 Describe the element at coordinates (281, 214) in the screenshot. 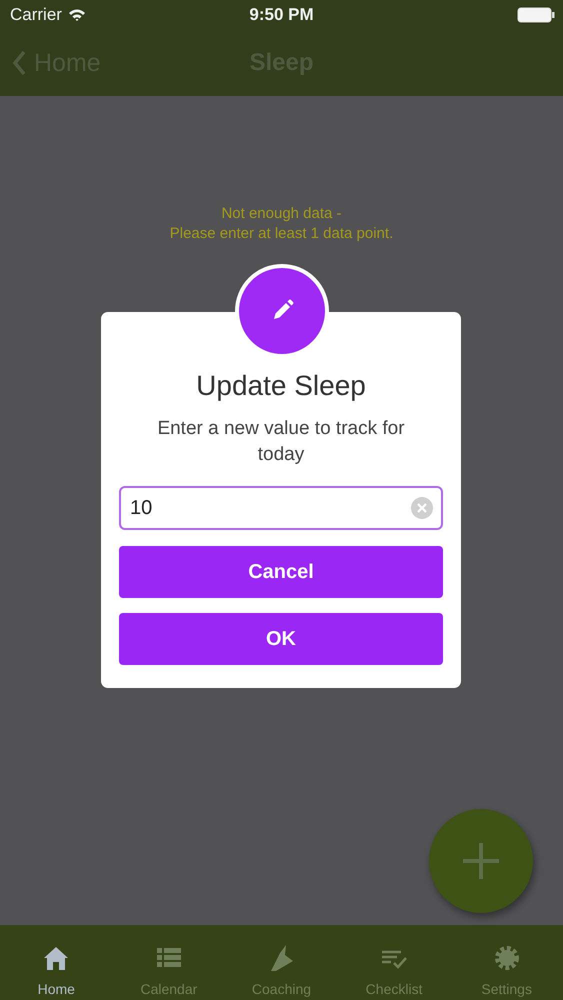

I see `empty-message: Not enough data -` at that location.